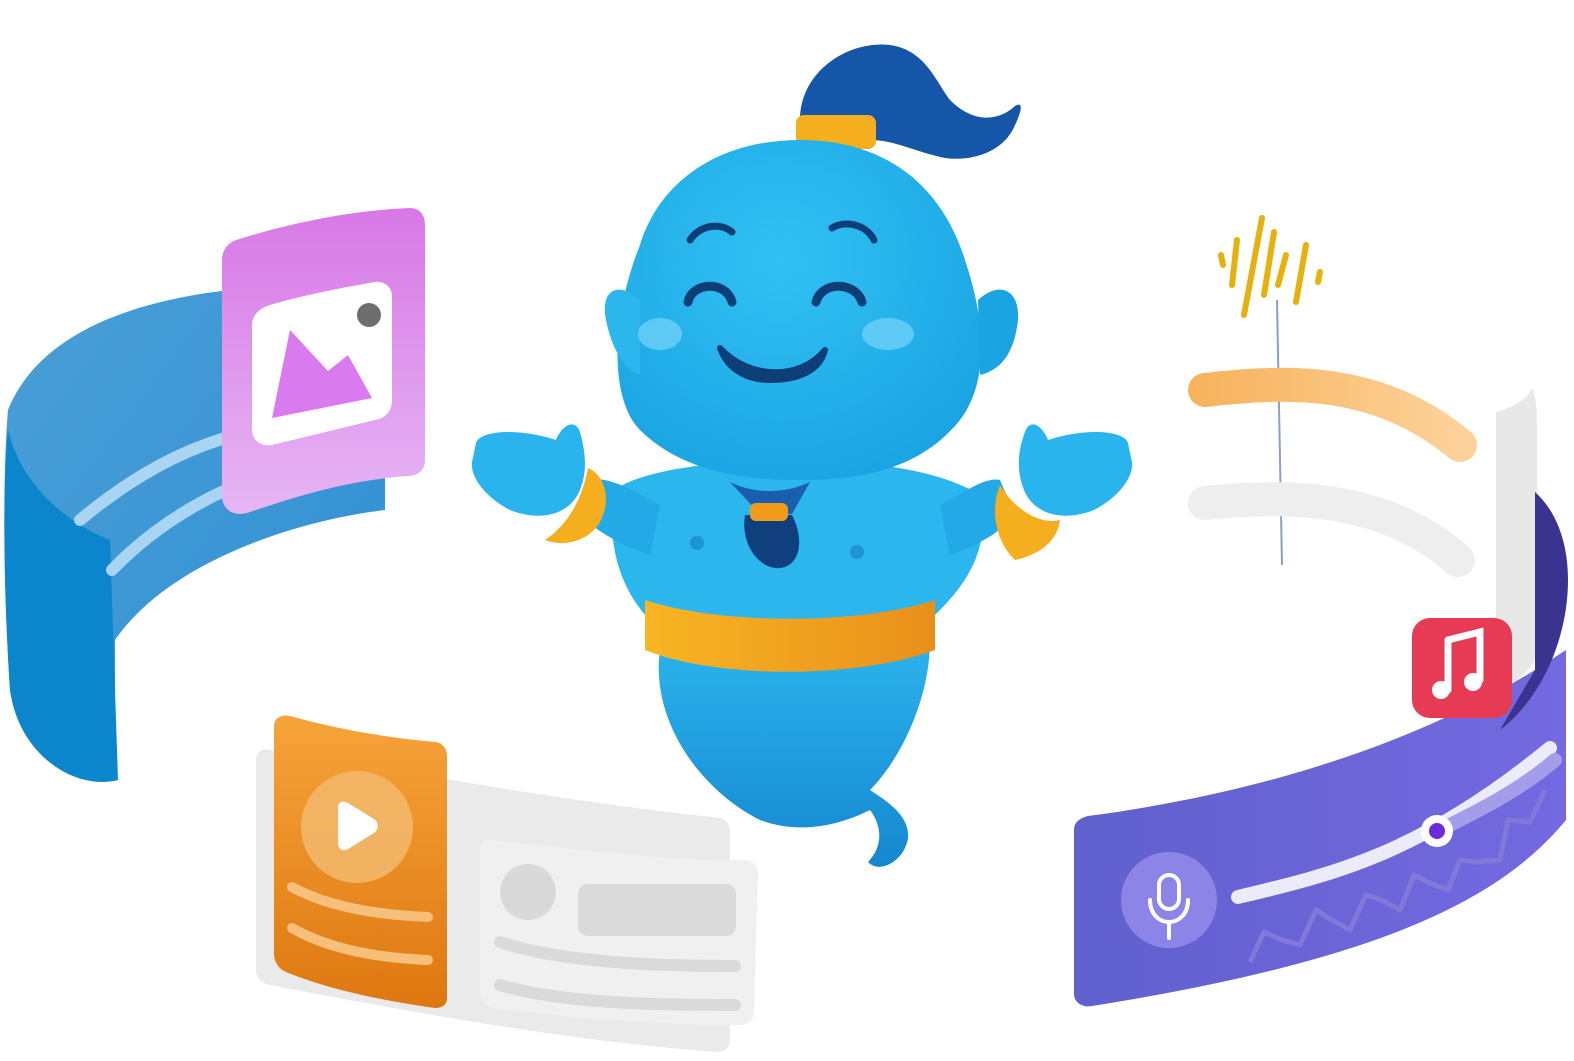  Describe the element at coordinates (1462, 668) in the screenshot. I see `music-note-icon` at that location.